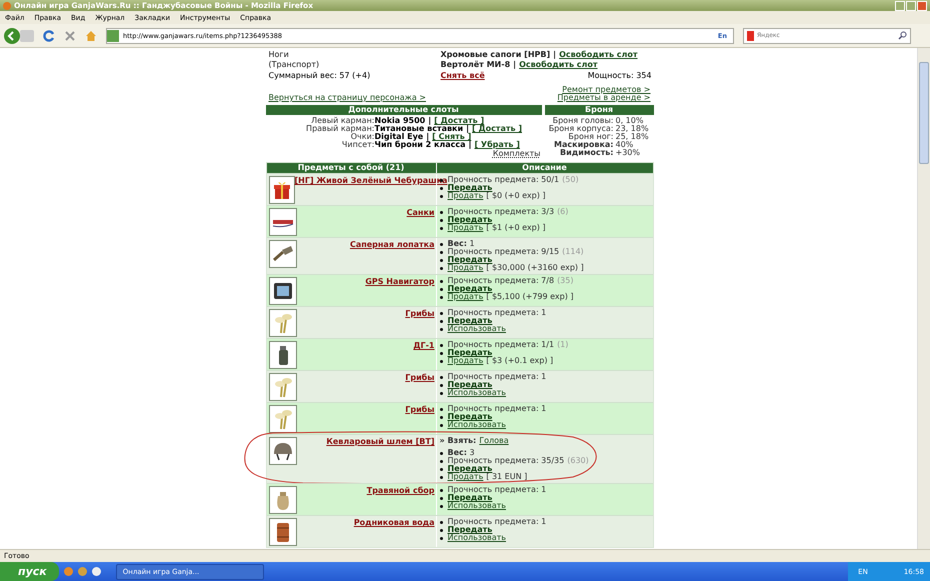 The image size is (930, 581). I want to click on repair-link: Ремонт предметов >, so click(606, 90).